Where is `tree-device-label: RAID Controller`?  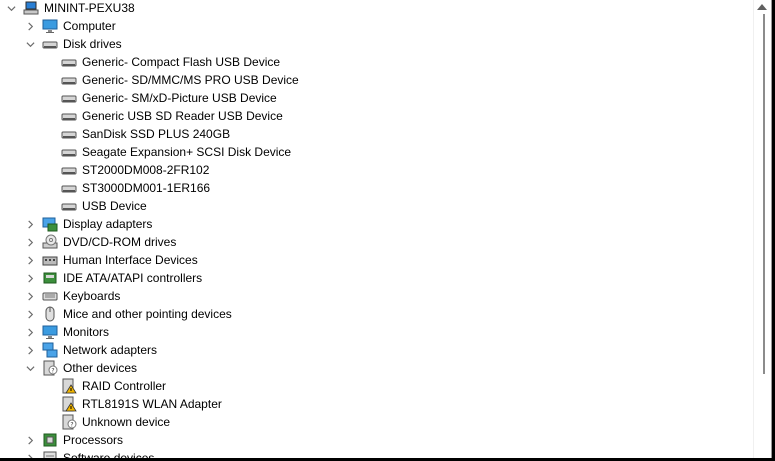
tree-device-label: RAID Controller is located at coordinates (124, 386).